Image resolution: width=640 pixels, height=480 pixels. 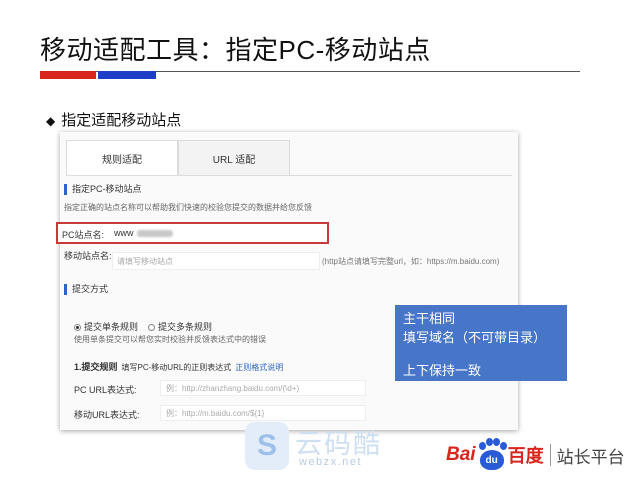 I want to click on callout-box: 主干相同 填写域名（不可带目录） 上下保持一致, so click(x=481, y=343).